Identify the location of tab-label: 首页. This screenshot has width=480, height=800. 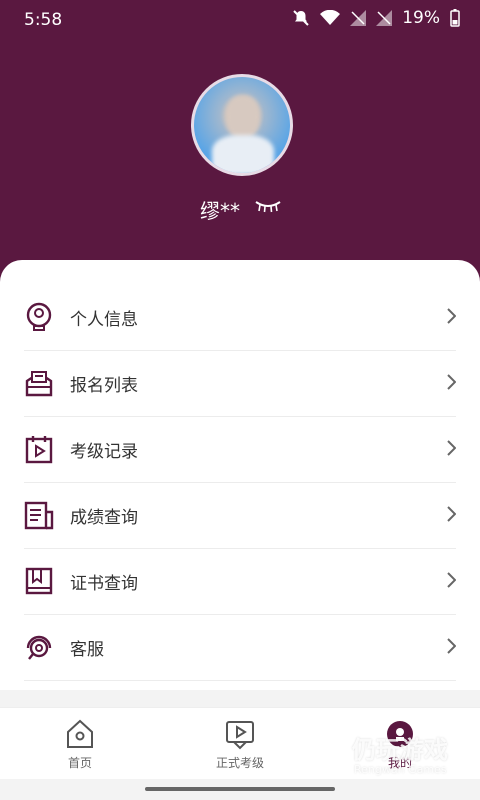
(79, 763).